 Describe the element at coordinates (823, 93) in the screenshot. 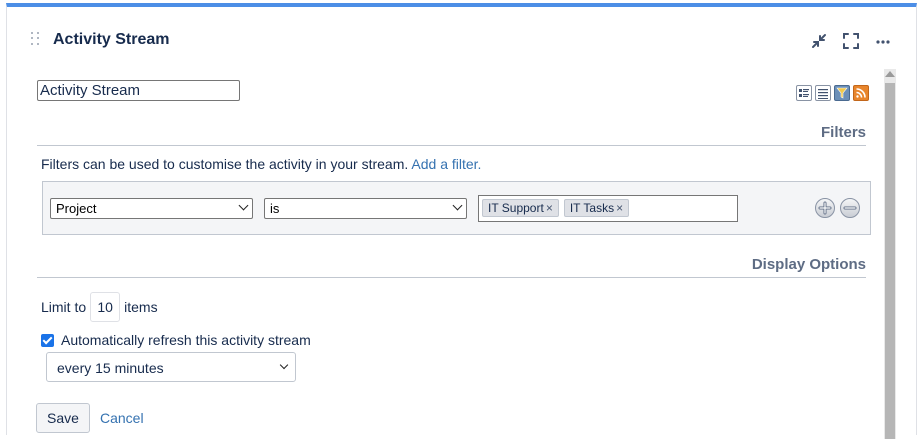

I see `list-view-icon` at that location.